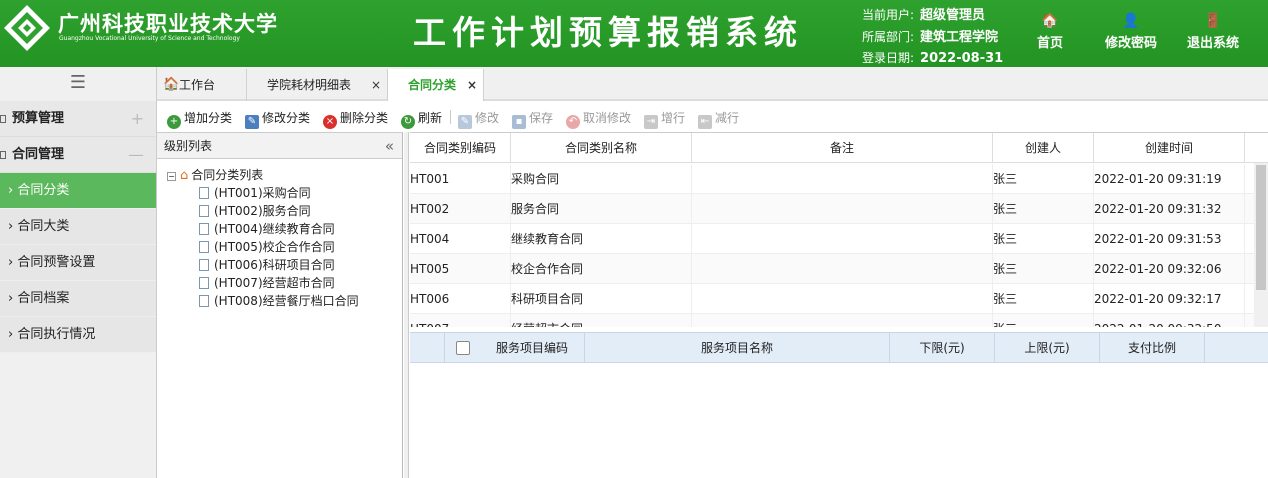 Image resolution: width=1268 pixels, height=478 pixels. What do you see at coordinates (532, 119) in the screenshot?
I see `save-button: ▪ 保存` at bounding box center [532, 119].